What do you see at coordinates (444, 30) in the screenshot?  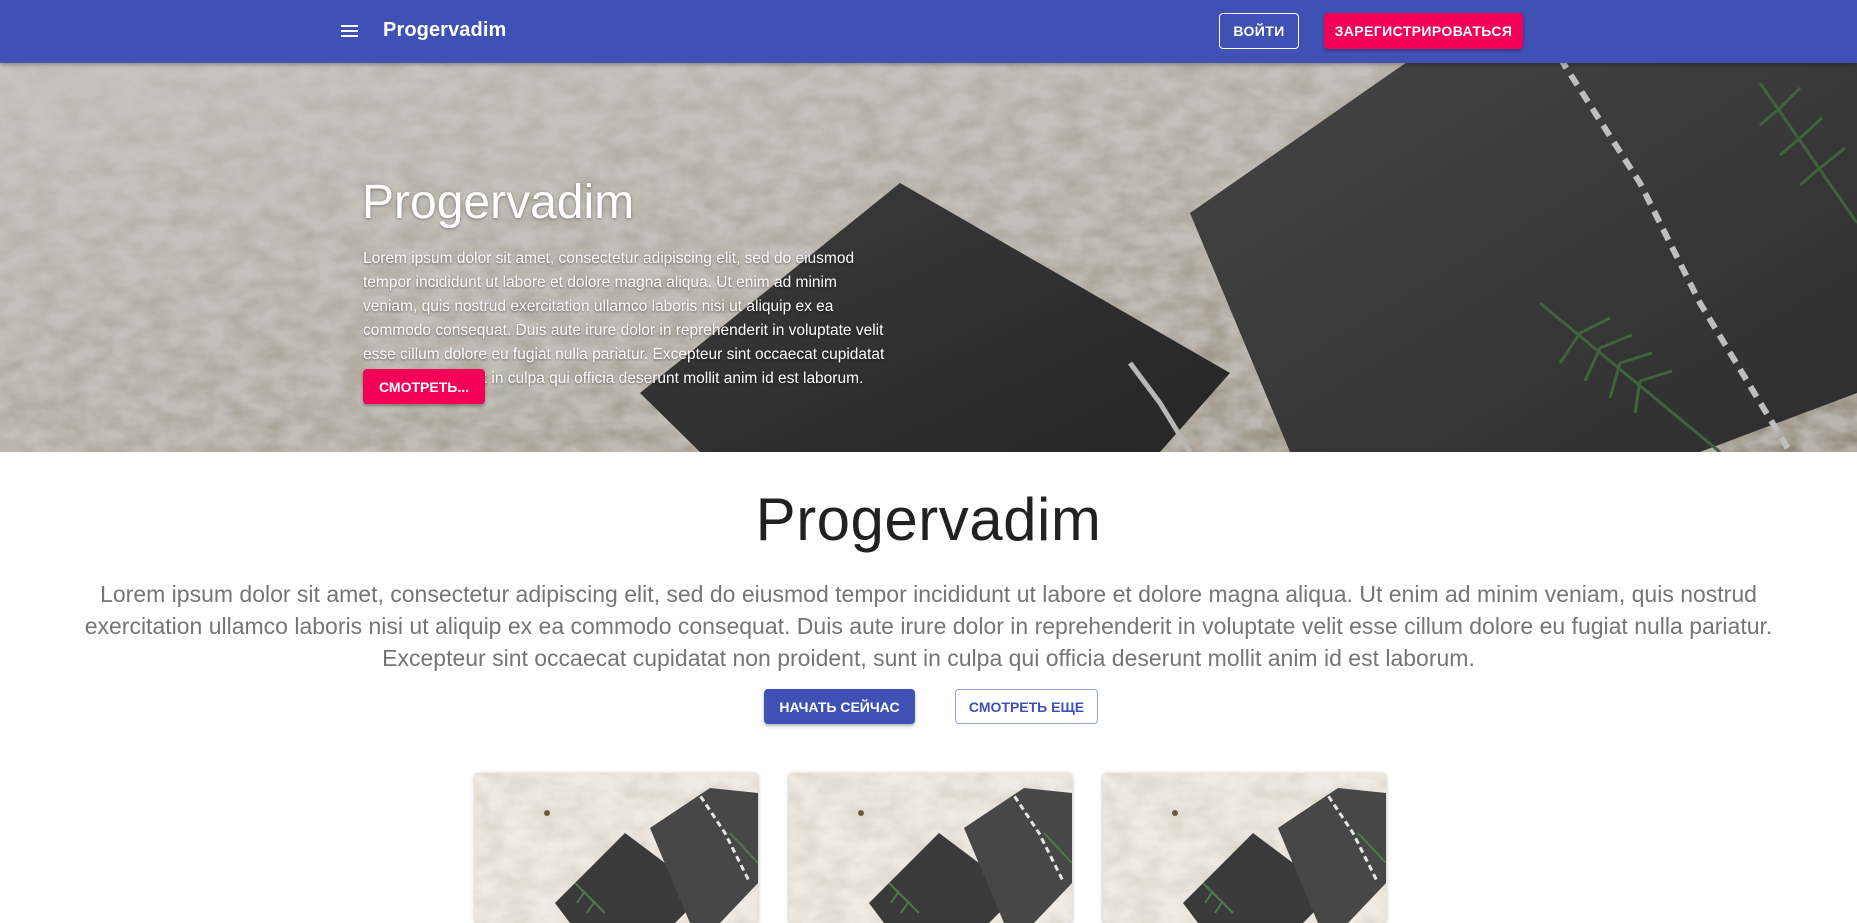 I see `brand-title: Progervadim` at bounding box center [444, 30].